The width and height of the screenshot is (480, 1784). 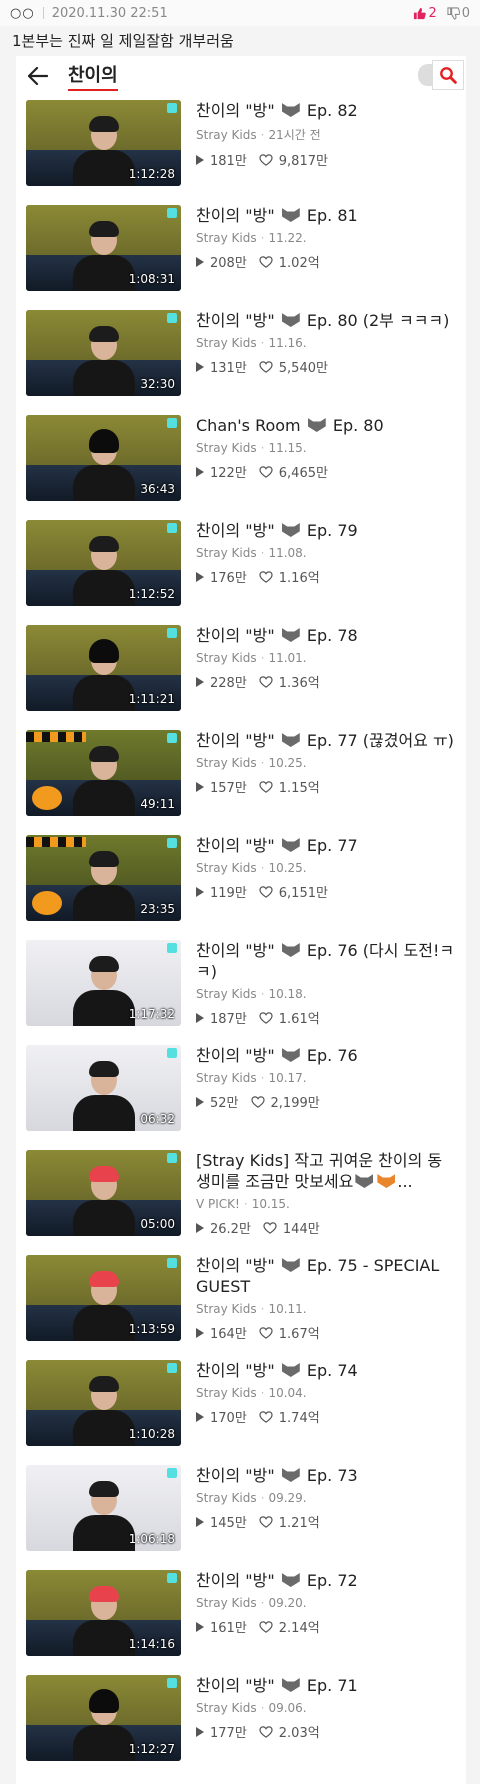 I want to click on video-thumbnail: 06:32, so click(x=103, y=1088).